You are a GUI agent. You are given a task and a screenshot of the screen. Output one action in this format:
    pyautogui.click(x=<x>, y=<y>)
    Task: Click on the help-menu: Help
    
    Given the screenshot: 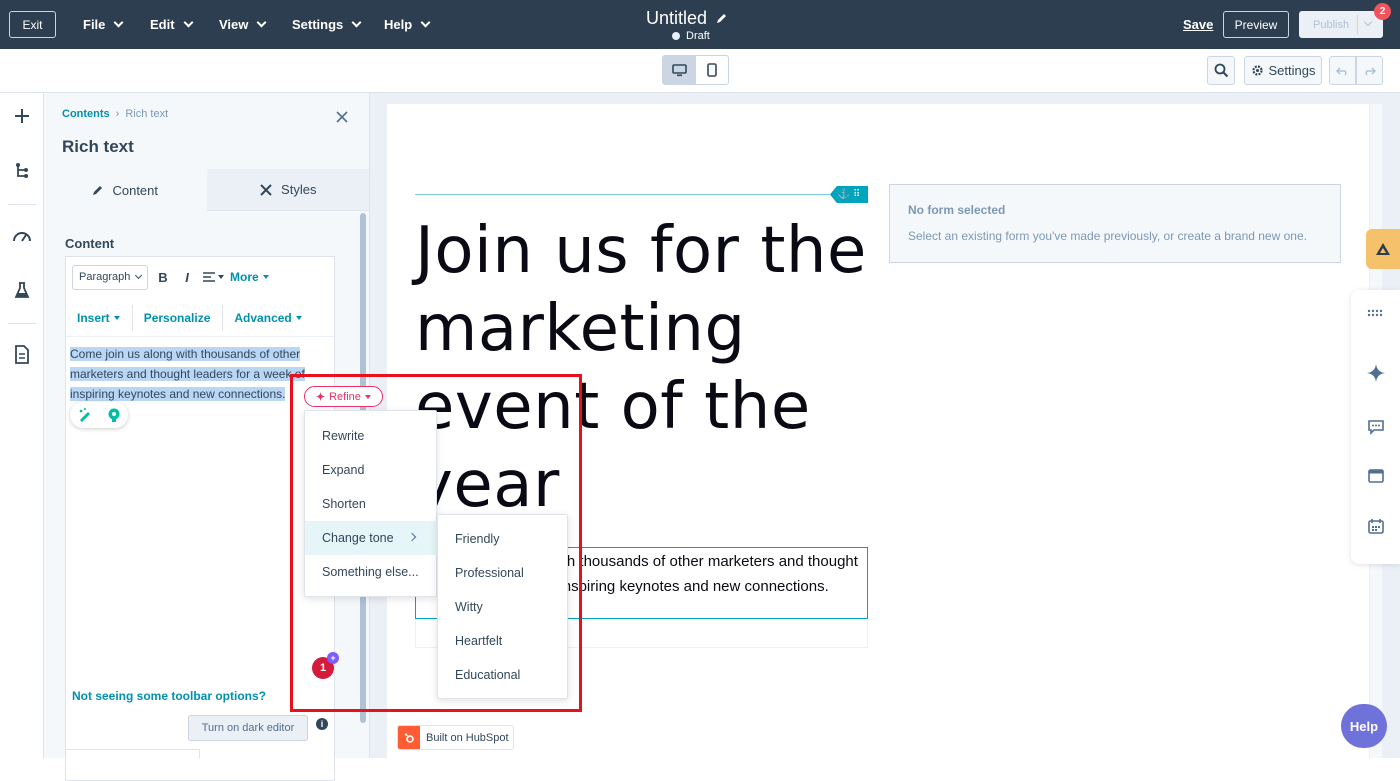 What is the action you would take?
    pyautogui.click(x=407, y=24)
    